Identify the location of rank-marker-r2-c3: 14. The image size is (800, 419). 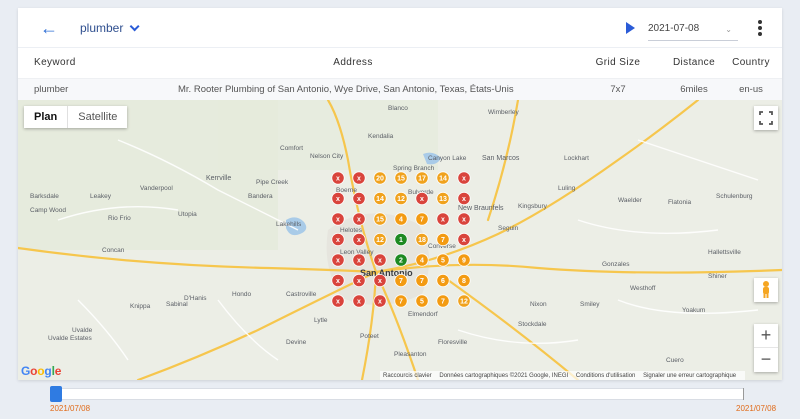
(380, 198).